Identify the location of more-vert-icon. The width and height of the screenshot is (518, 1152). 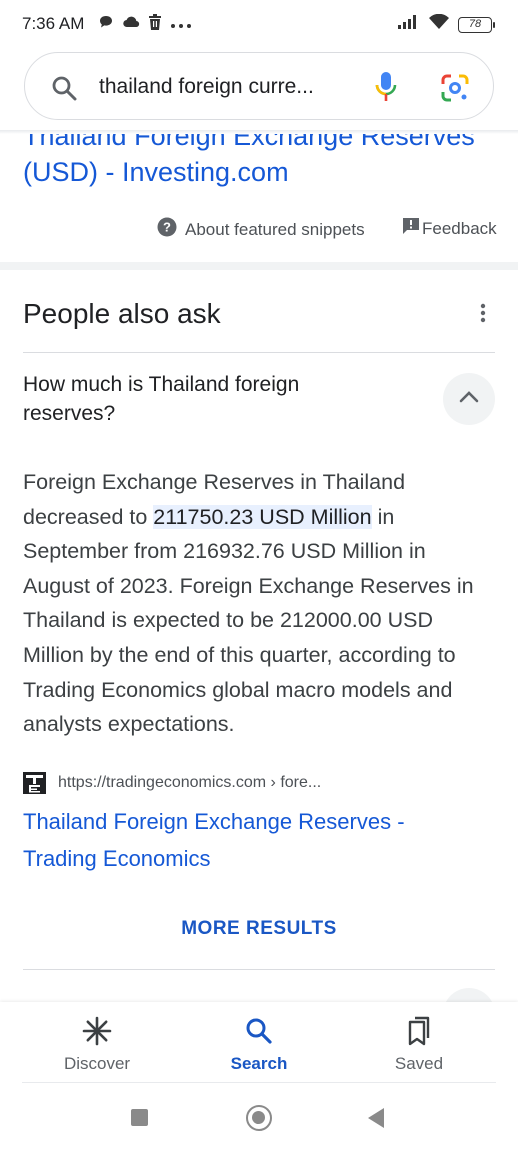
(483, 315).